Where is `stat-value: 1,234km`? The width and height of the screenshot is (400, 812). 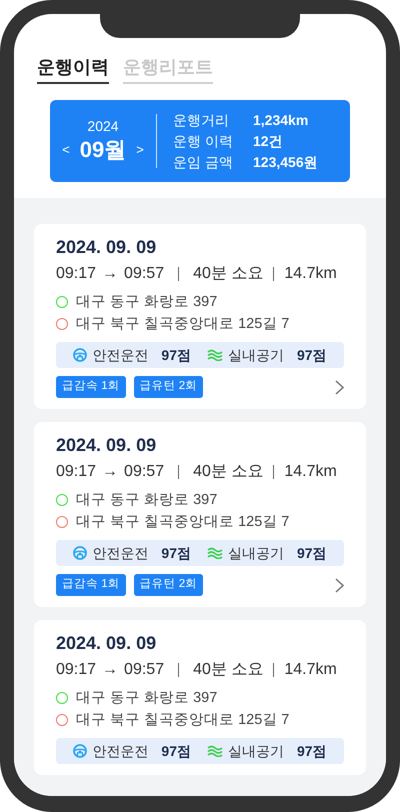 stat-value: 1,234km is located at coordinates (280, 120).